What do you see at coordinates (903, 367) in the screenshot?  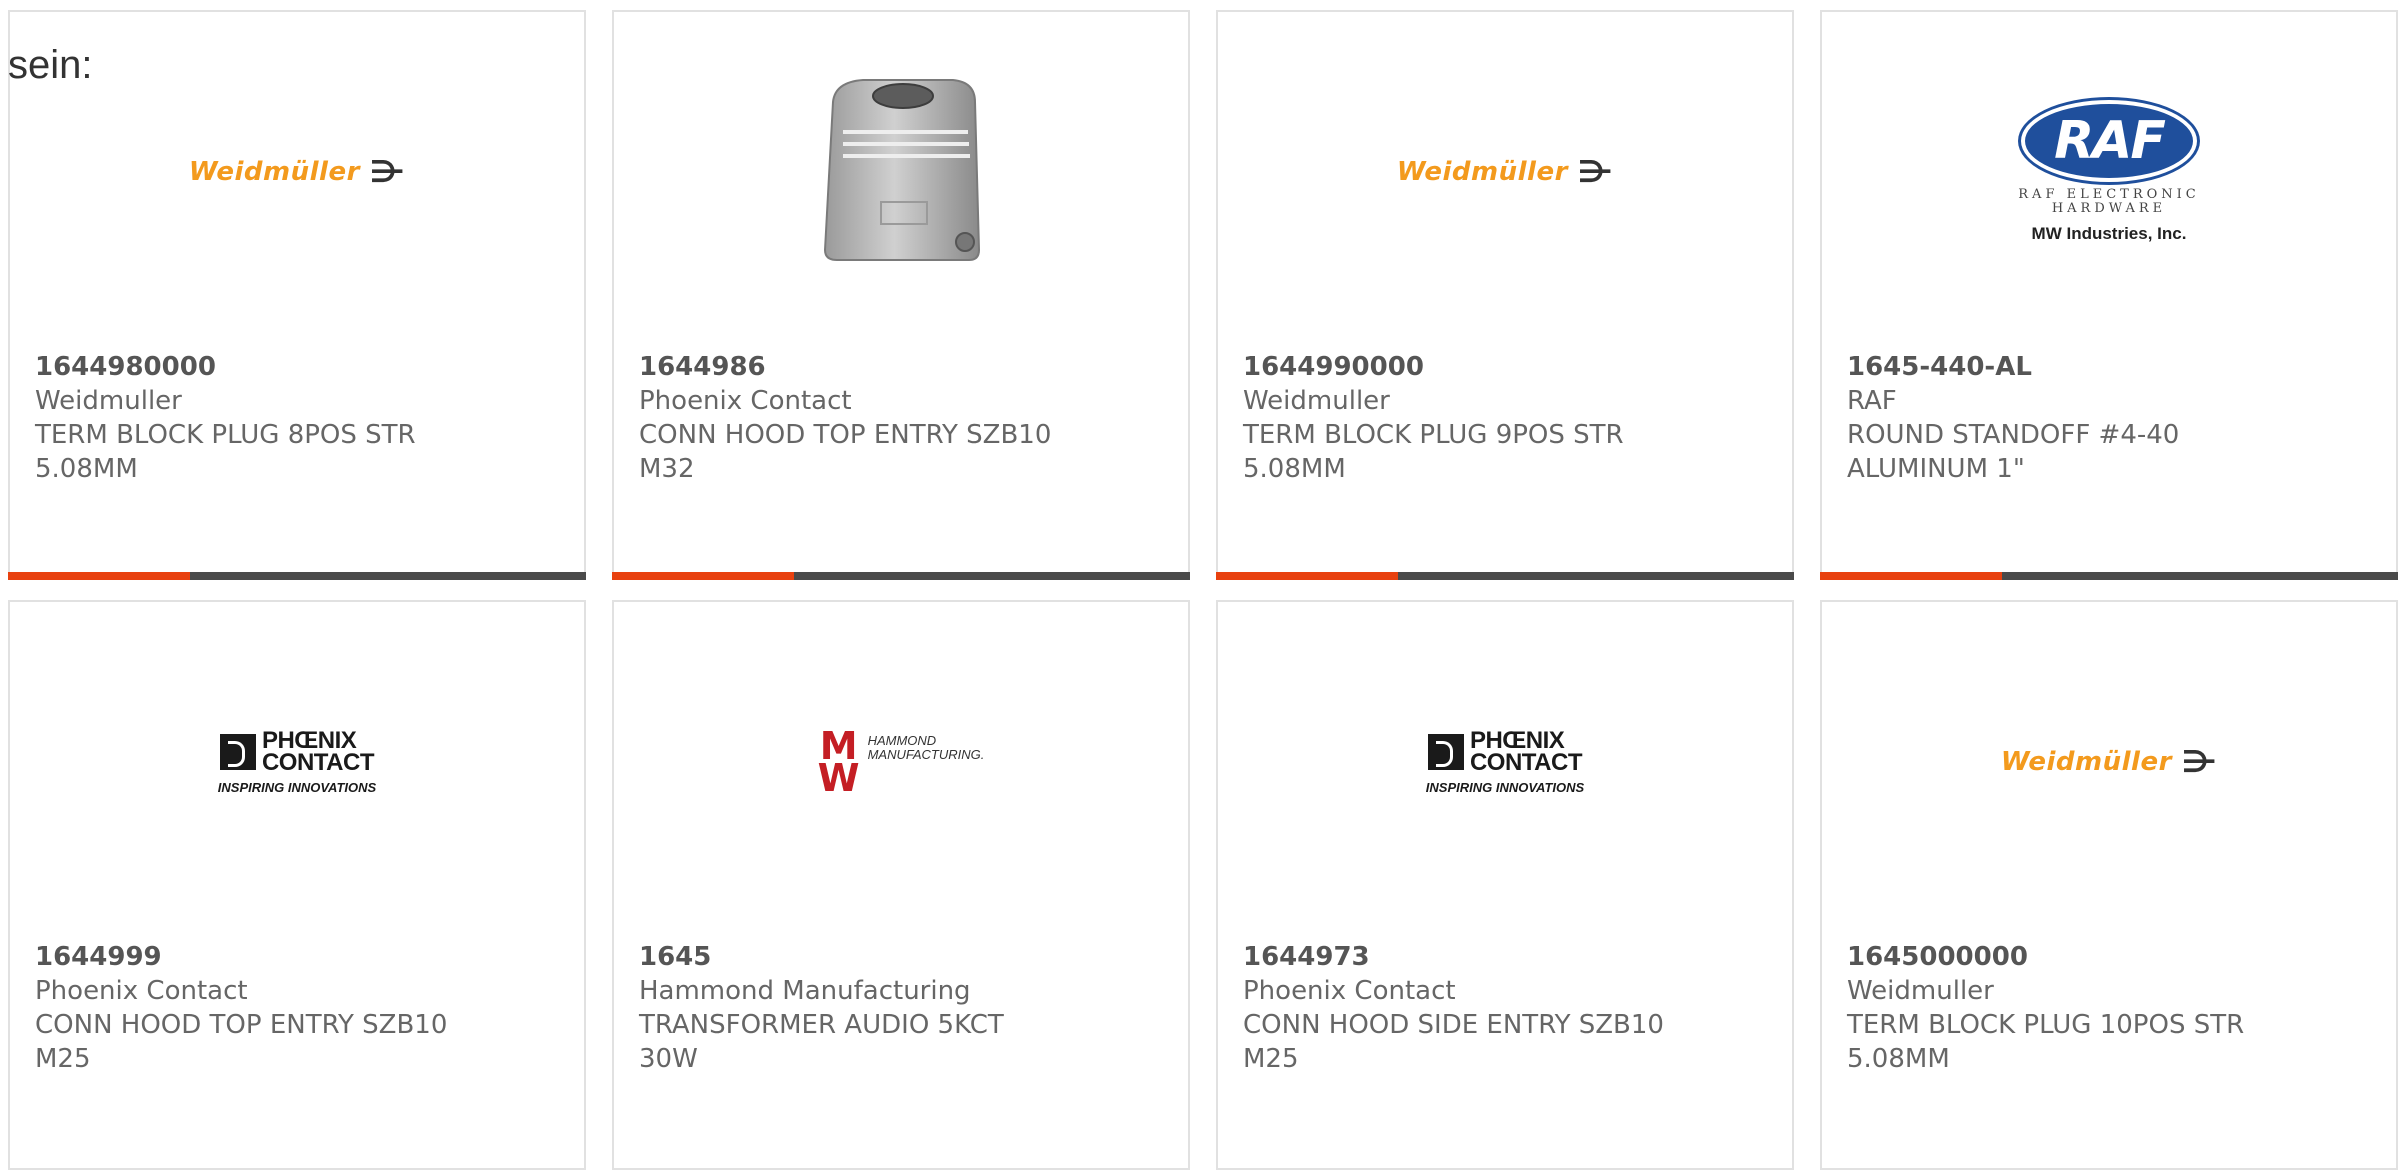 I see `part-number: 1644986` at bounding box center [903, 367].